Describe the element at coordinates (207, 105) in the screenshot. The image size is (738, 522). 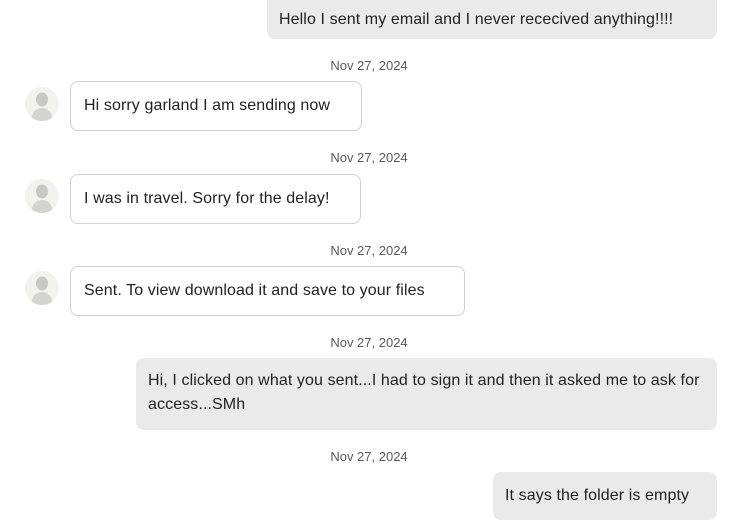
I see `message-text: Hi sorry garland I am sending now` at that location.